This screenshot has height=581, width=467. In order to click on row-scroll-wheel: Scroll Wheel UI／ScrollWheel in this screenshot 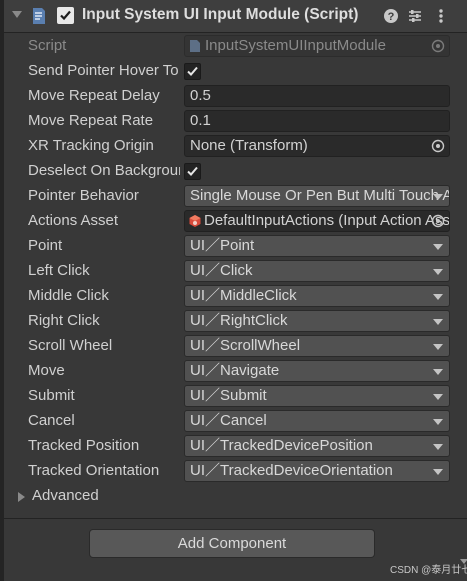, I will do `click(235, 346)`.